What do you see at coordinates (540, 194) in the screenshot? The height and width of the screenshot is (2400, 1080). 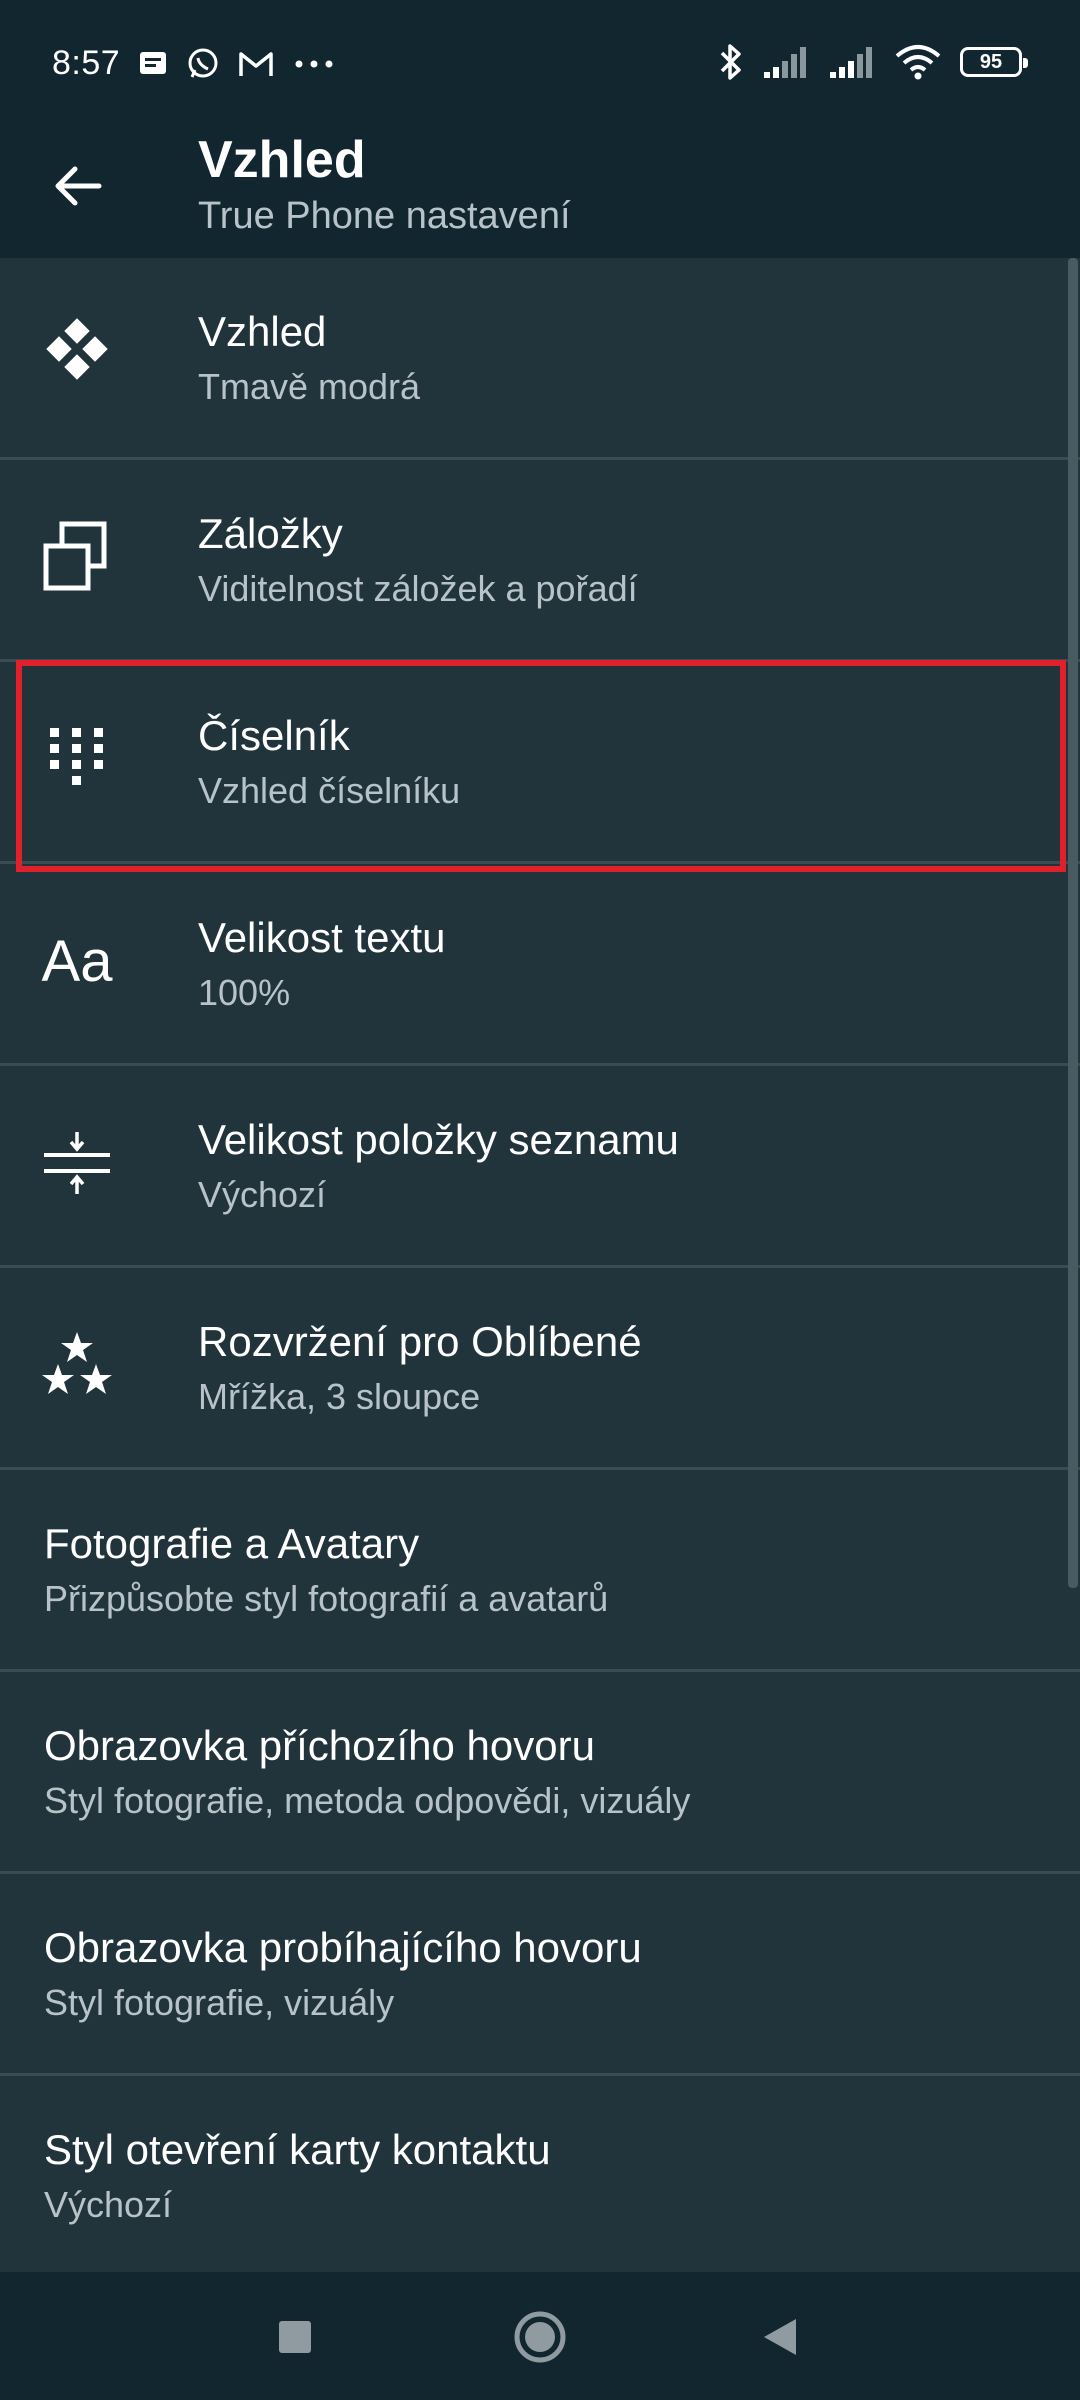 I see `app-bar: Vzhled True Phone nastavení` at bounding box center [540, 194].